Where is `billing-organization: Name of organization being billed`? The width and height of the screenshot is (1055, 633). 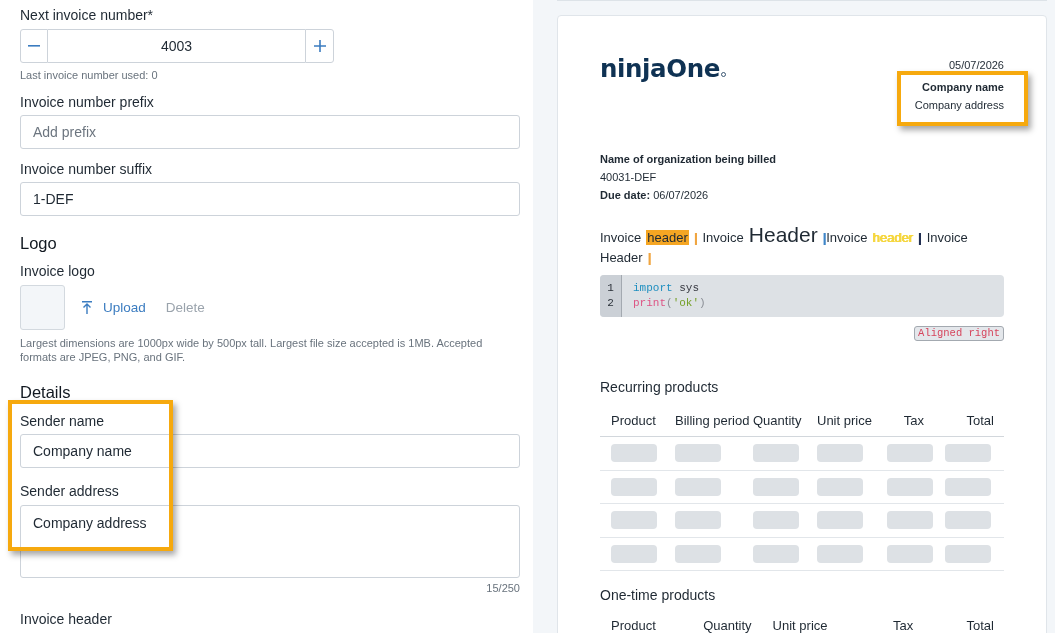
billing-organization: Name of organization being billed is located at coordinates (688, 159).